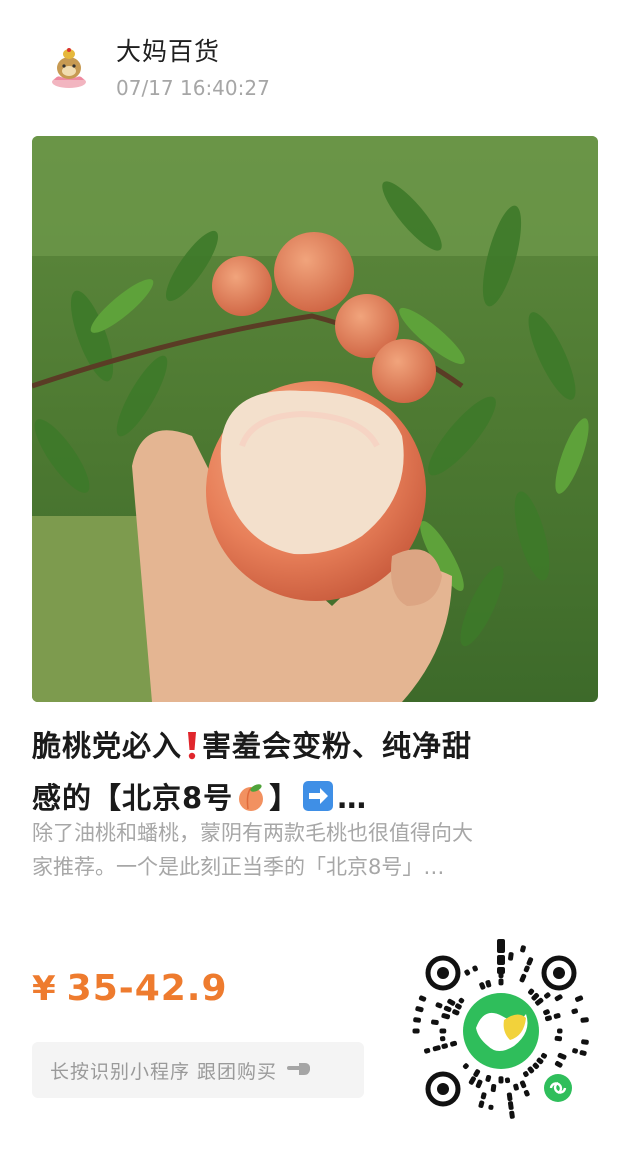  Describe the element at coordinates (192, 750) in the screenshot. I see `exclamation-icon` at that location.